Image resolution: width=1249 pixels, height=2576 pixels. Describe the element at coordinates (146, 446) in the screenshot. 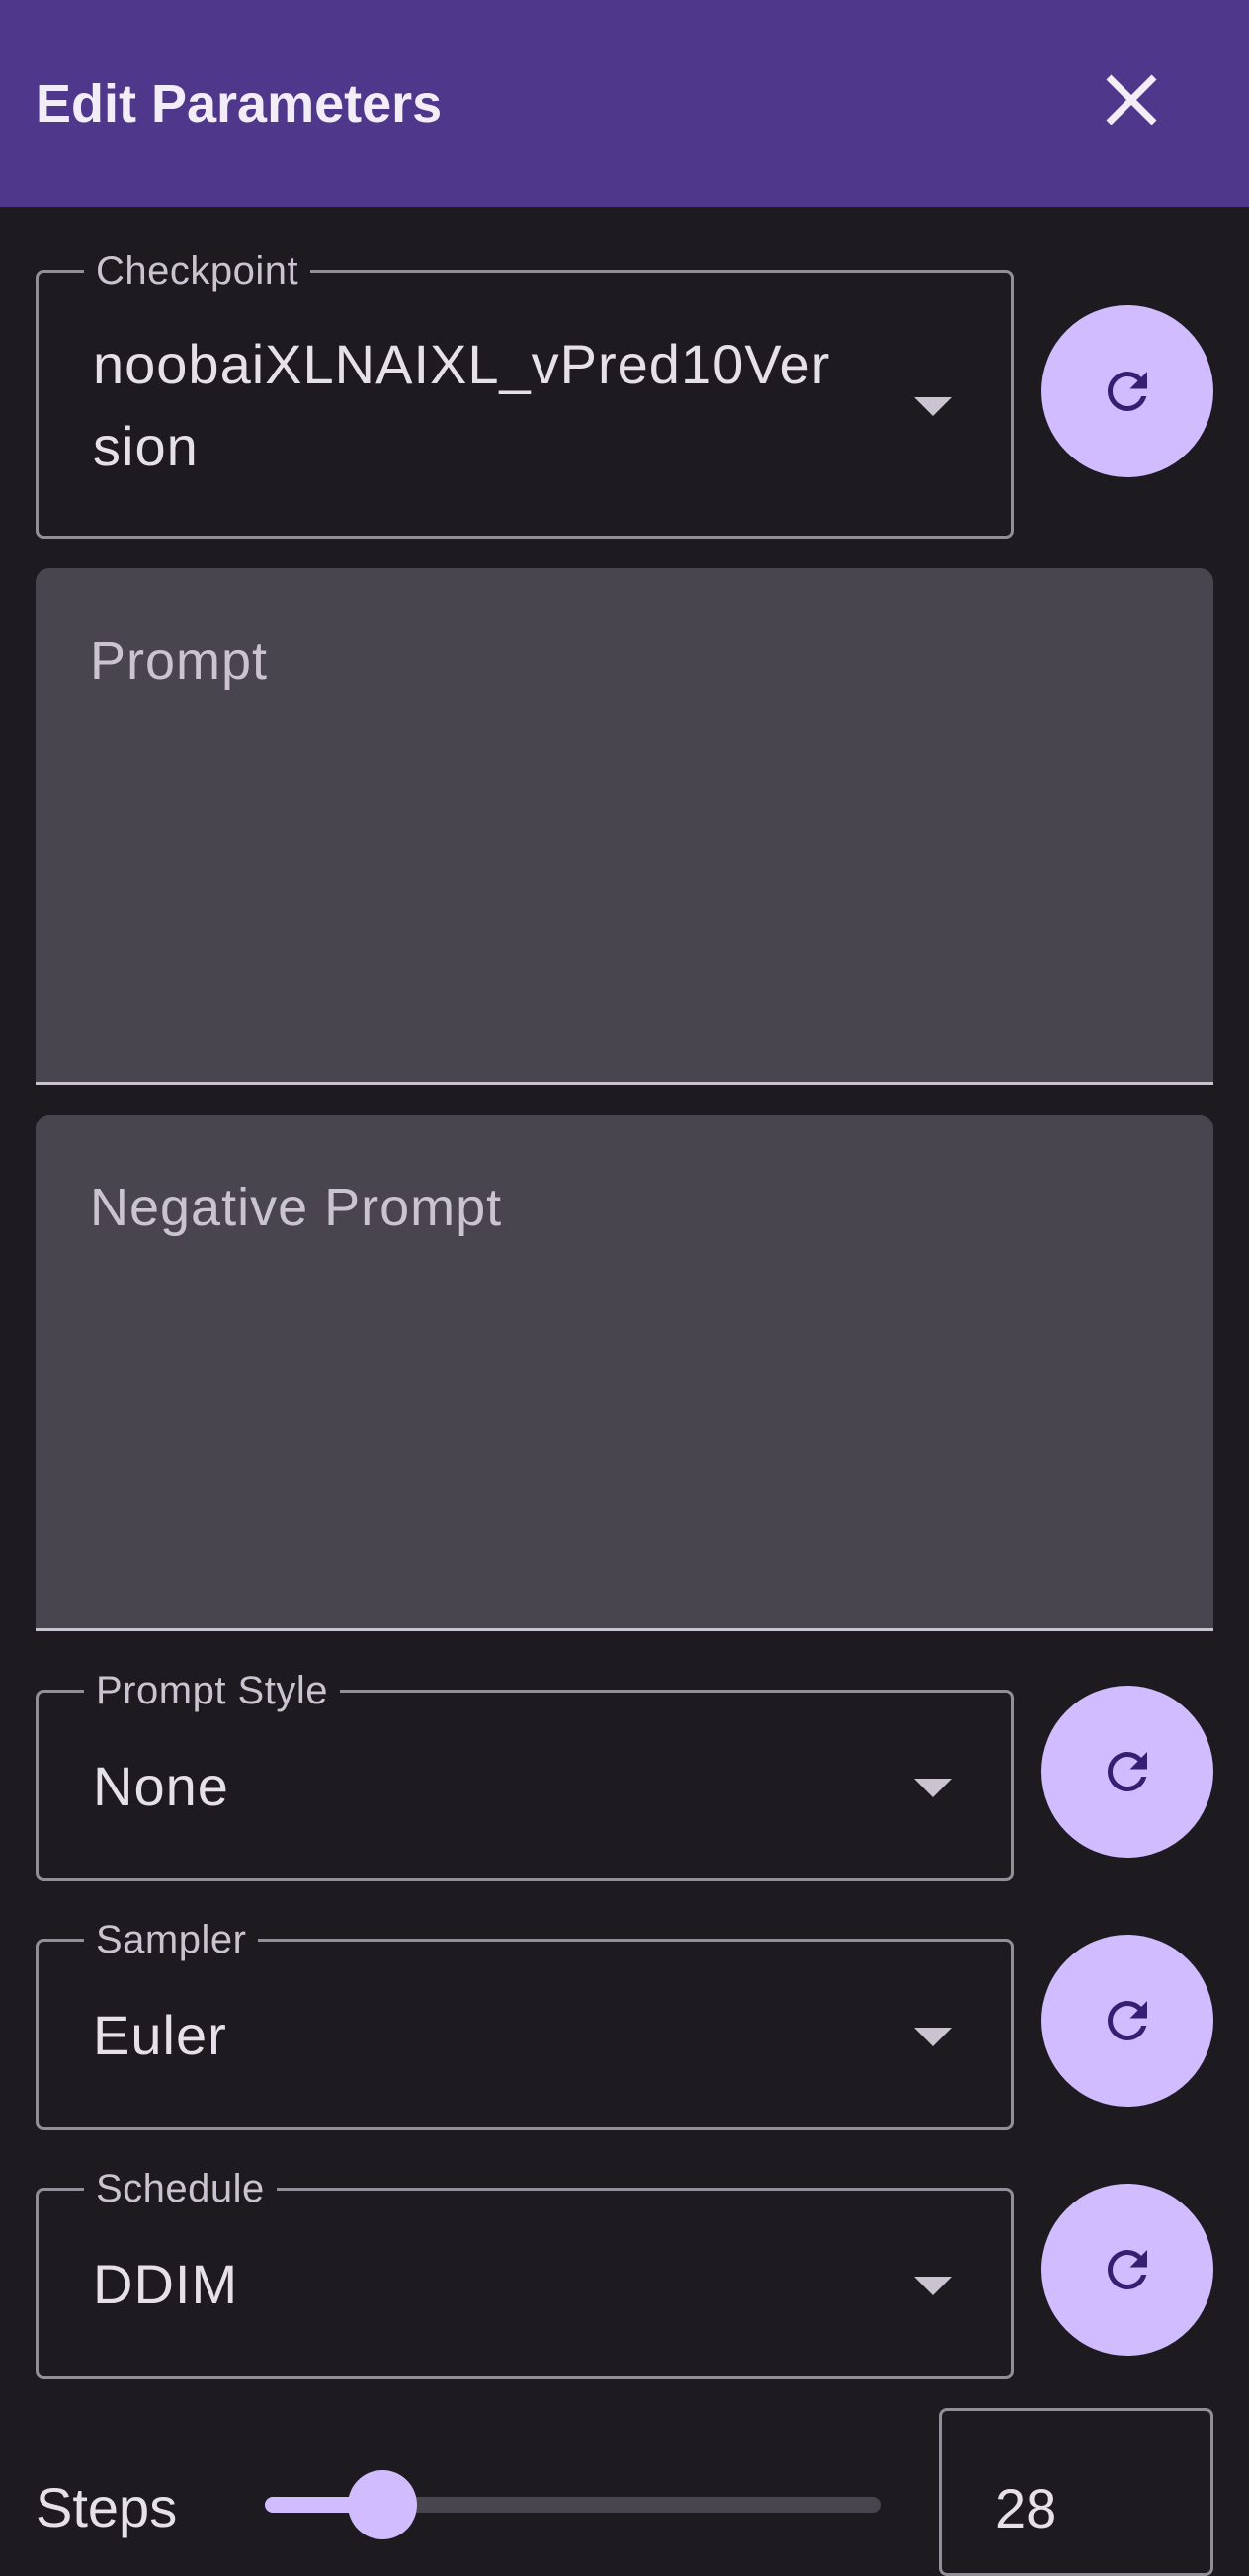

I see `checkpoint-value-line2: sion` at that location.